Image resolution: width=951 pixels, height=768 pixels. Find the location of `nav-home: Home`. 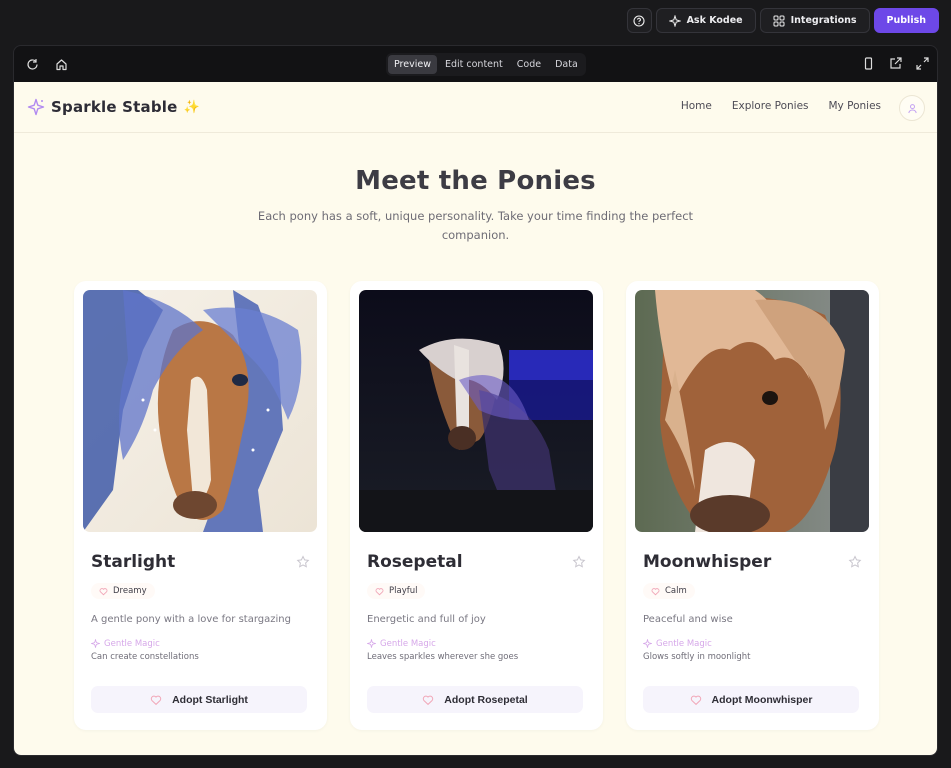

nav-home: Home is located at coordinates (696, 106).